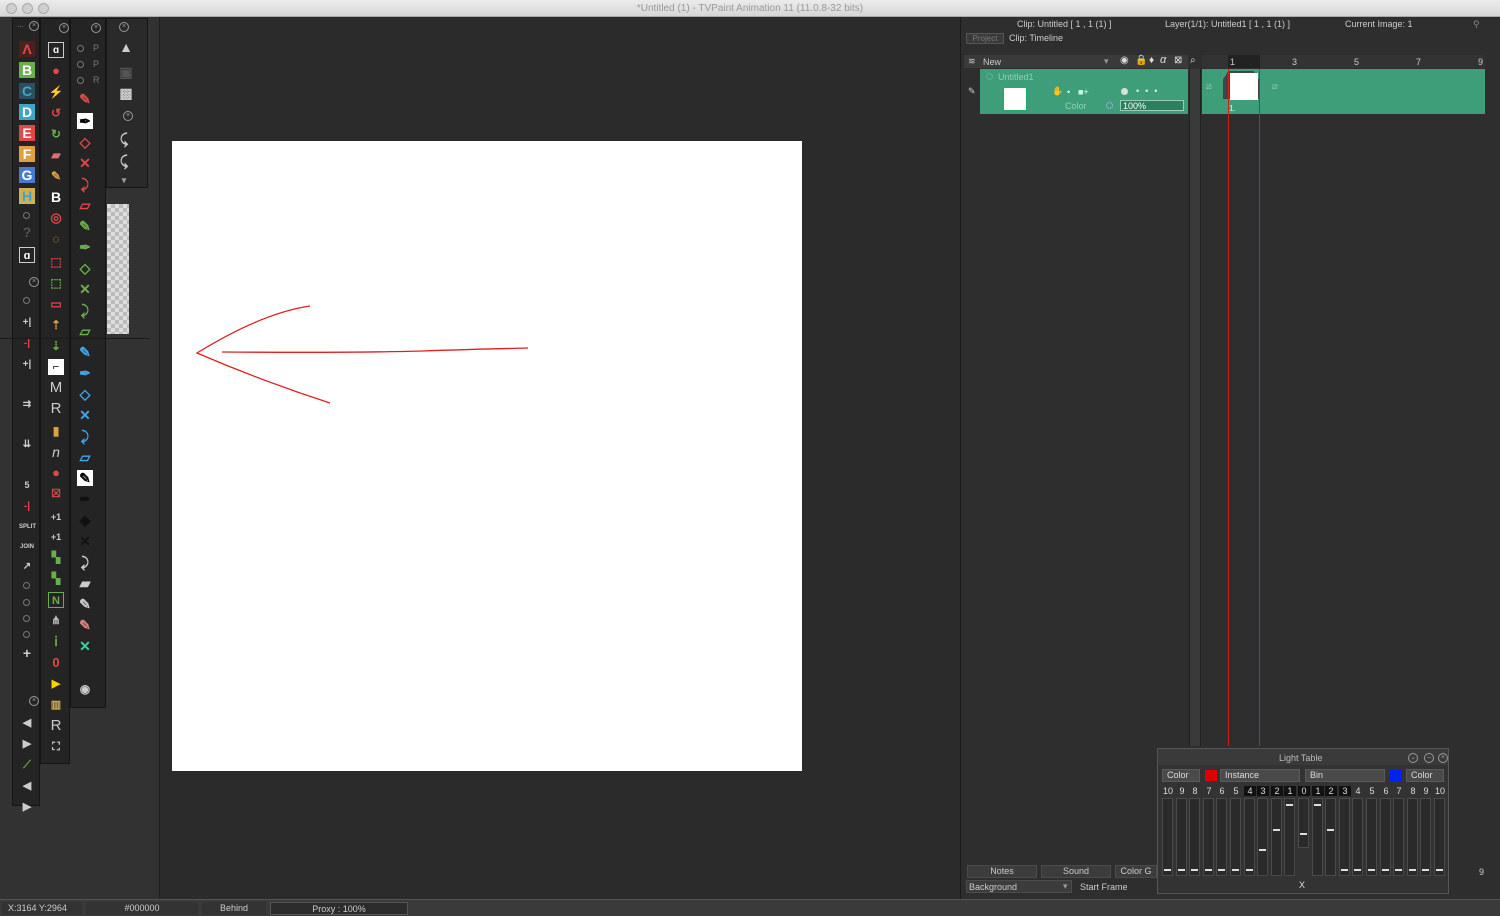  Describe the element at coordinates (27, 786) in the screenshot. I see `play-back-icon: ◀` at that location.